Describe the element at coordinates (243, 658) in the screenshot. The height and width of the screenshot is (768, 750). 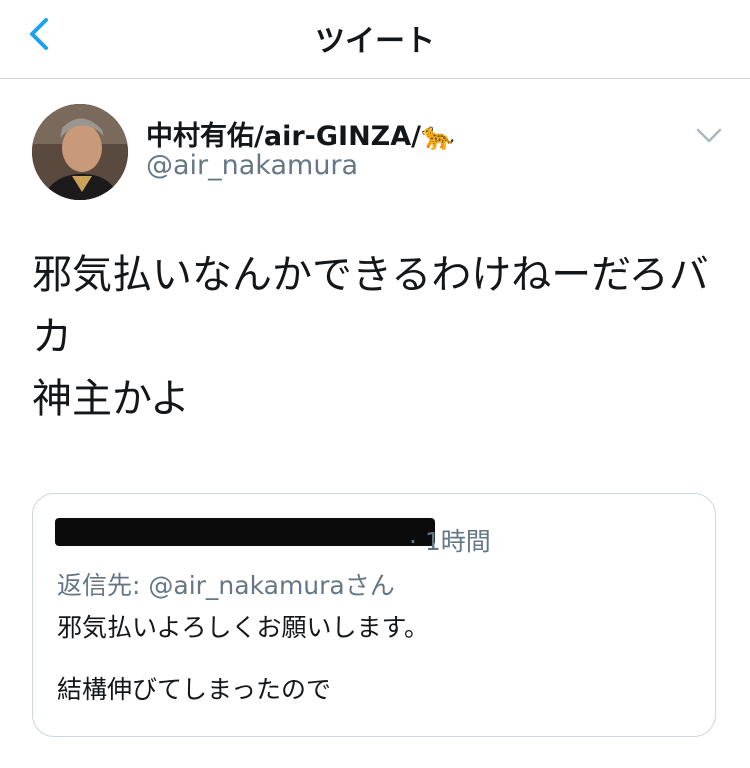
I see `quoted-tweet-text: 邪気払いよろしくお願いします。 結構伸びてしまったので` at that location.